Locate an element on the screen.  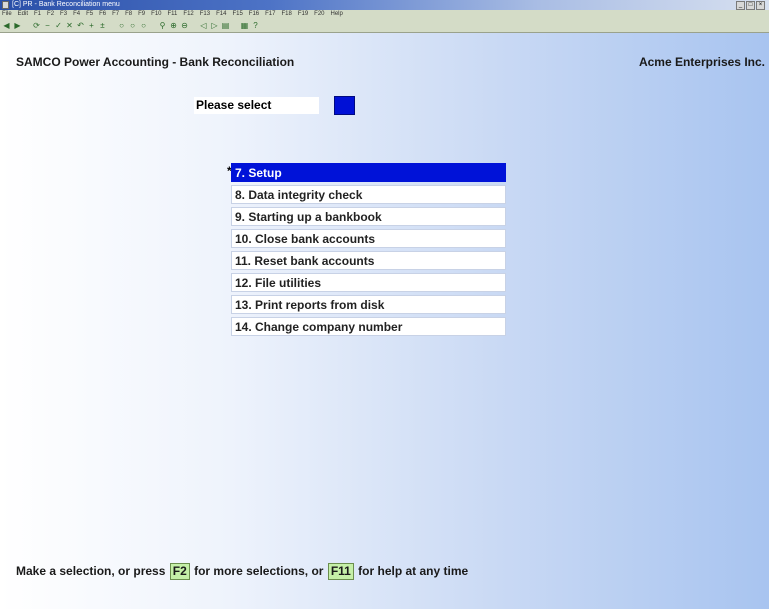
menu-option-file-utilities: 12. File utilities is located at coordinates (368, 282).